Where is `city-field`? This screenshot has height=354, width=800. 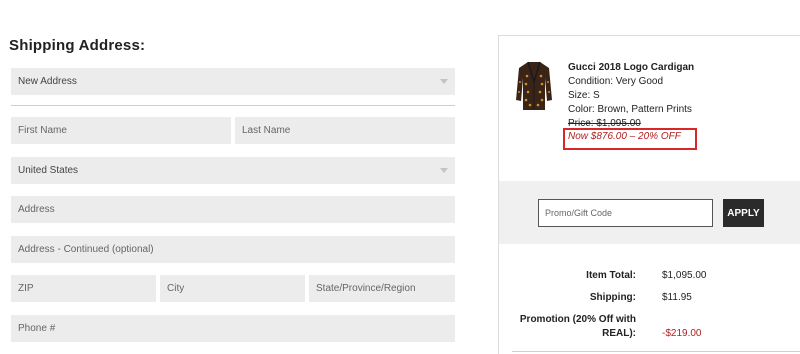
city-field is located at coordinates (232, 288).